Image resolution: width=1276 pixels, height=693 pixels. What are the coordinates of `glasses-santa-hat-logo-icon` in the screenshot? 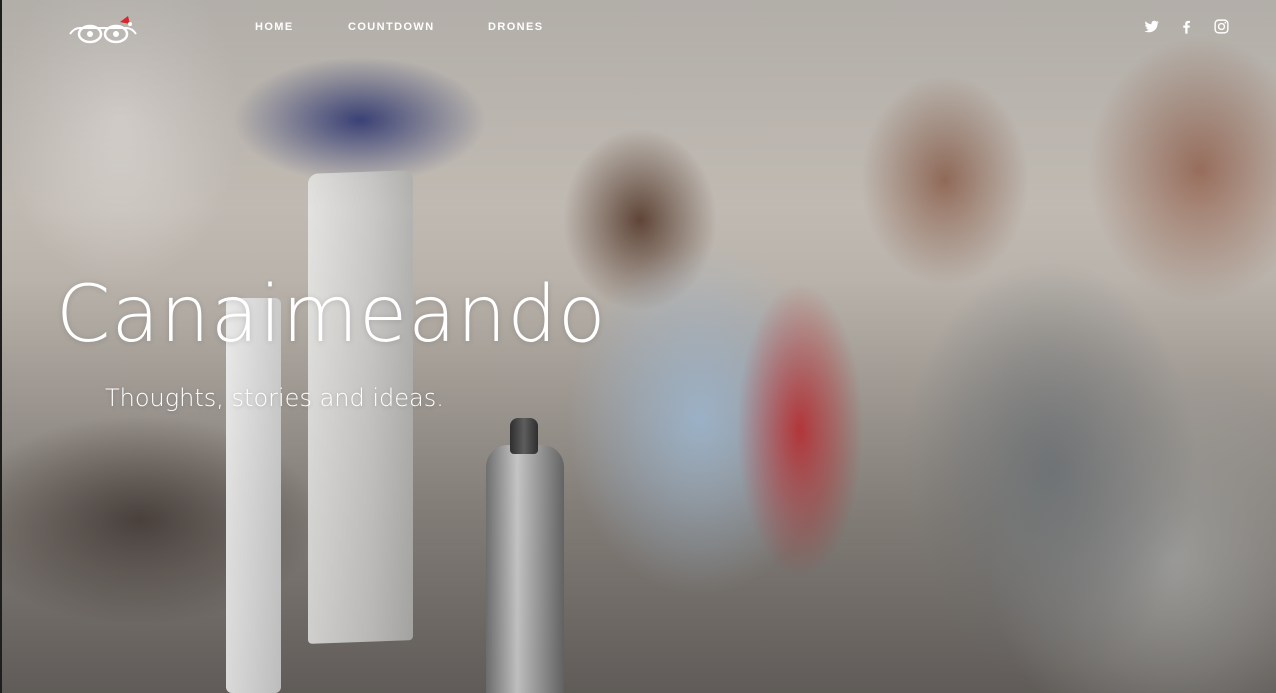 It's located at (103, 30).